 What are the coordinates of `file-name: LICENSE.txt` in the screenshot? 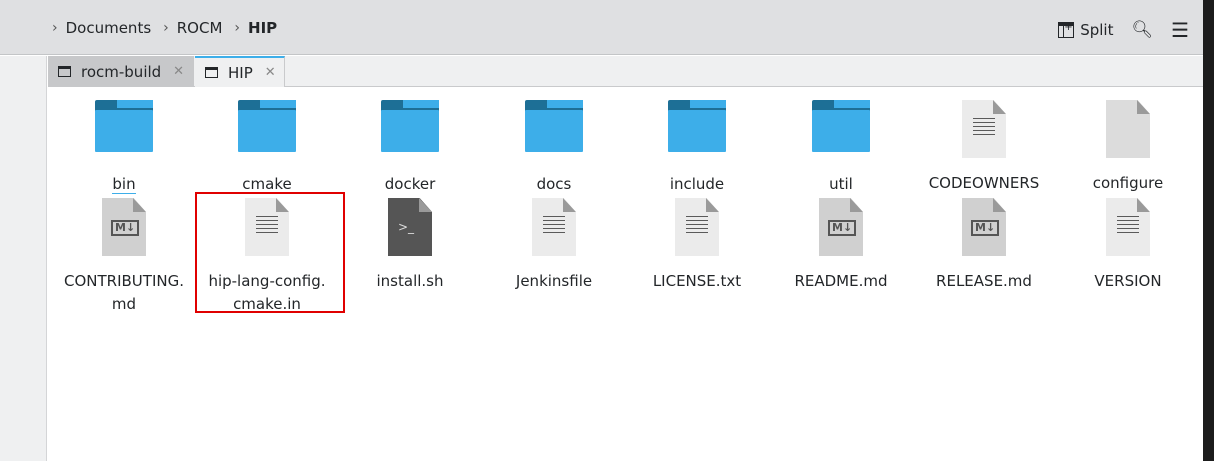 It's located at (697, 281).